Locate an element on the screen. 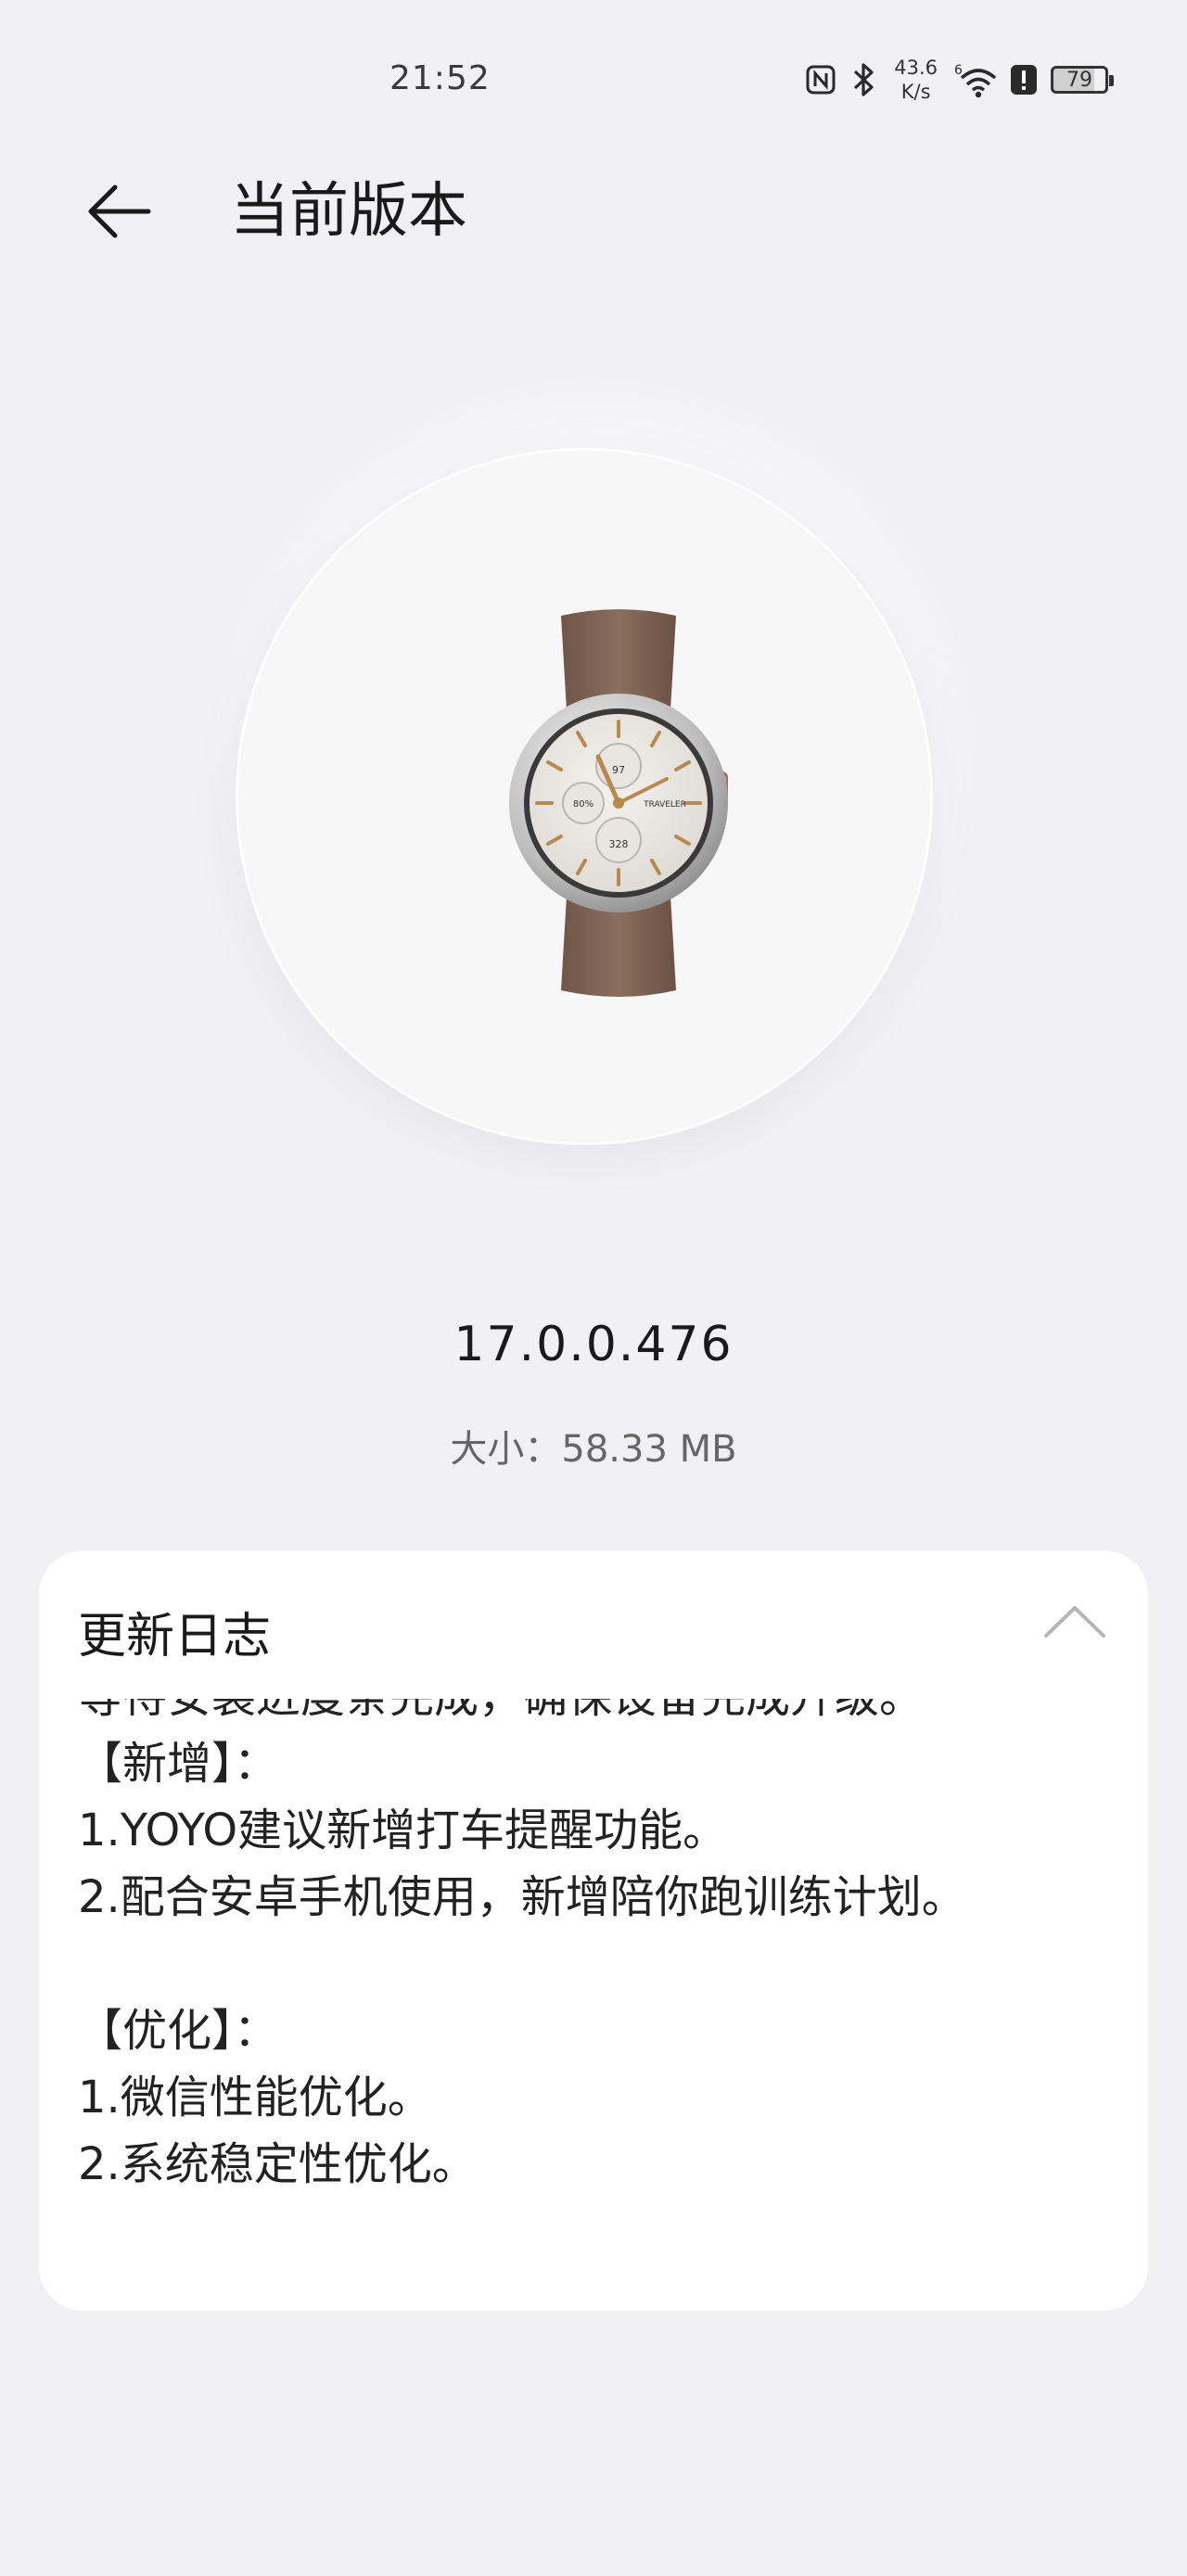 The height and width of the screenshot is (2576, 1187). net-speed: 43.6 K/s is located at coordinates (916, 80).